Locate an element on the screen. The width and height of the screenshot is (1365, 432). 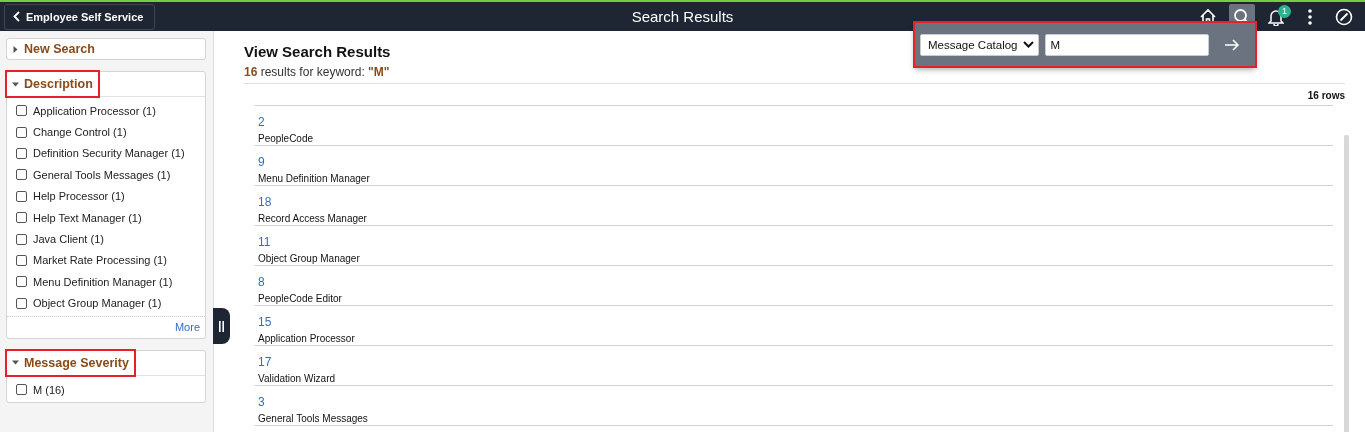
collapse-handle is located at coordinates (221, 326).